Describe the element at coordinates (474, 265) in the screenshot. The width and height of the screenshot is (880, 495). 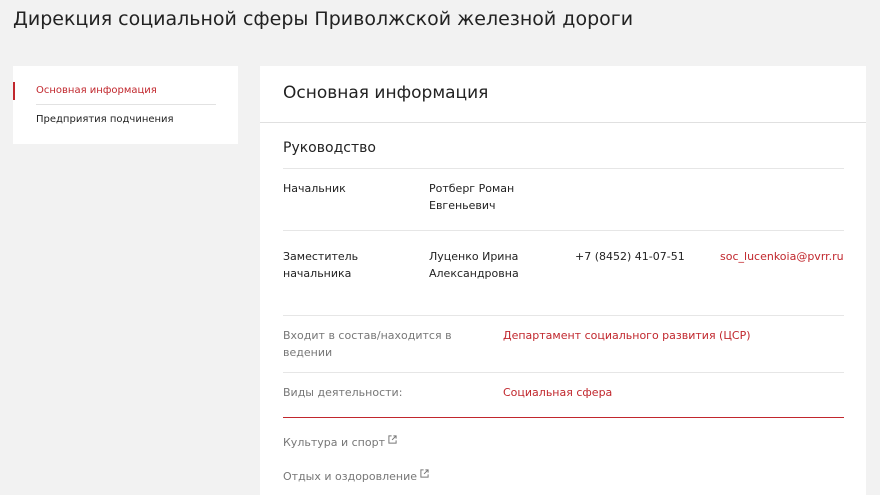
I see `deputy-name: Луценко Ирина Александровна` at that location.